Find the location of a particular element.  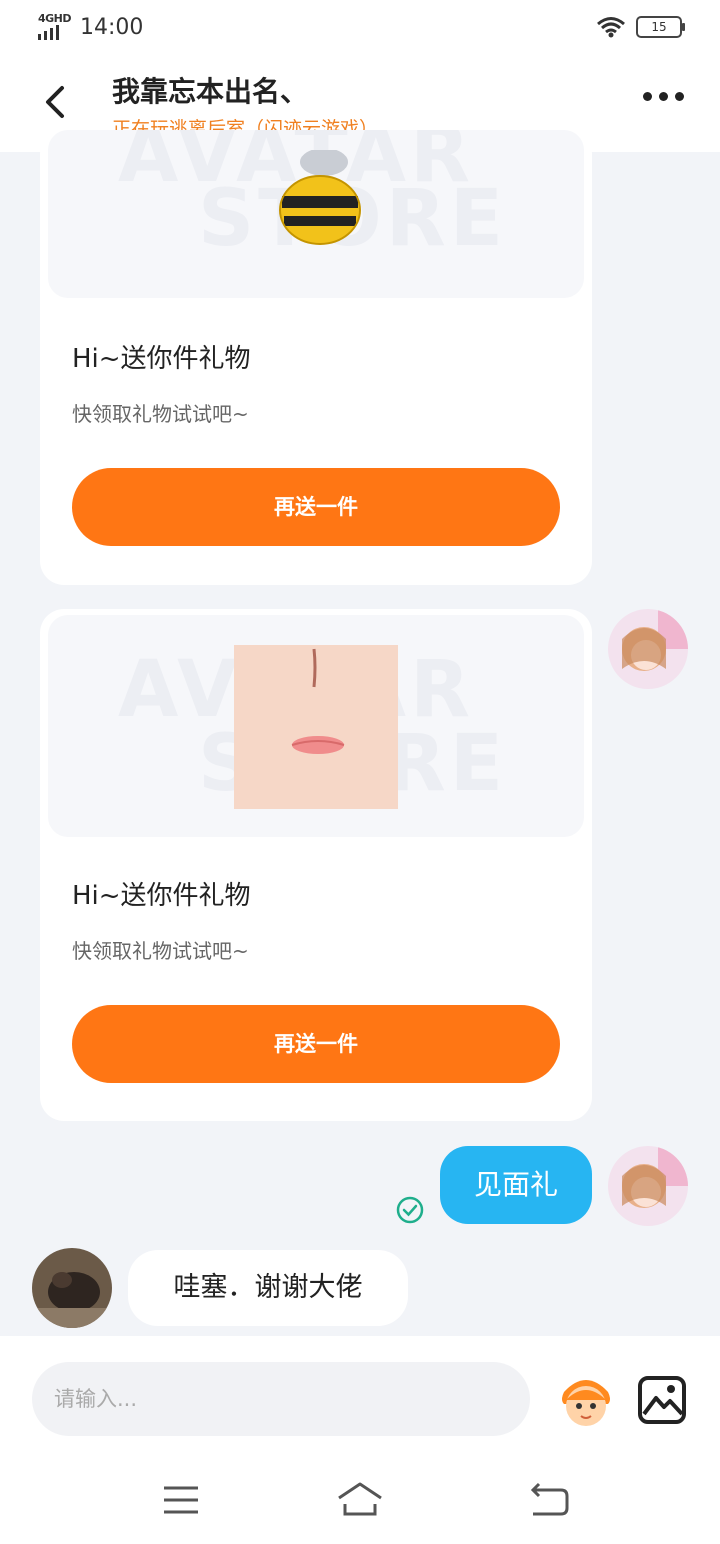

back-nav-icon is located at coordinates (550, 1500).